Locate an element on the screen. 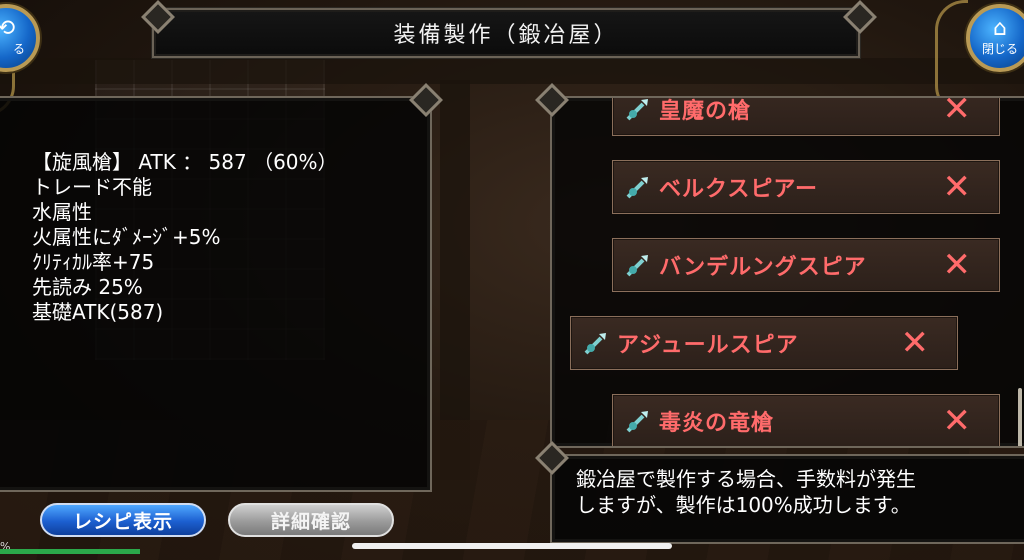 The image size is (1024, 560). info-line: 基礎ATK(587) is located at coordinates (98, 312).